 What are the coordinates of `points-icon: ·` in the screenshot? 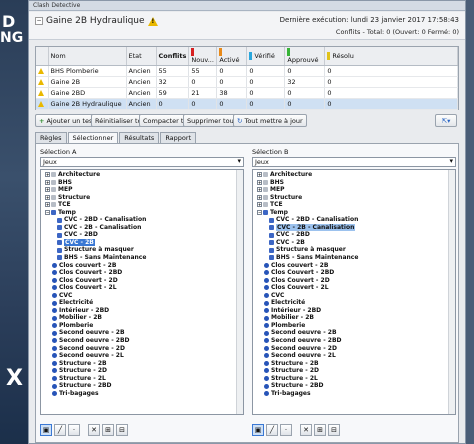 It's located at (74, 430).